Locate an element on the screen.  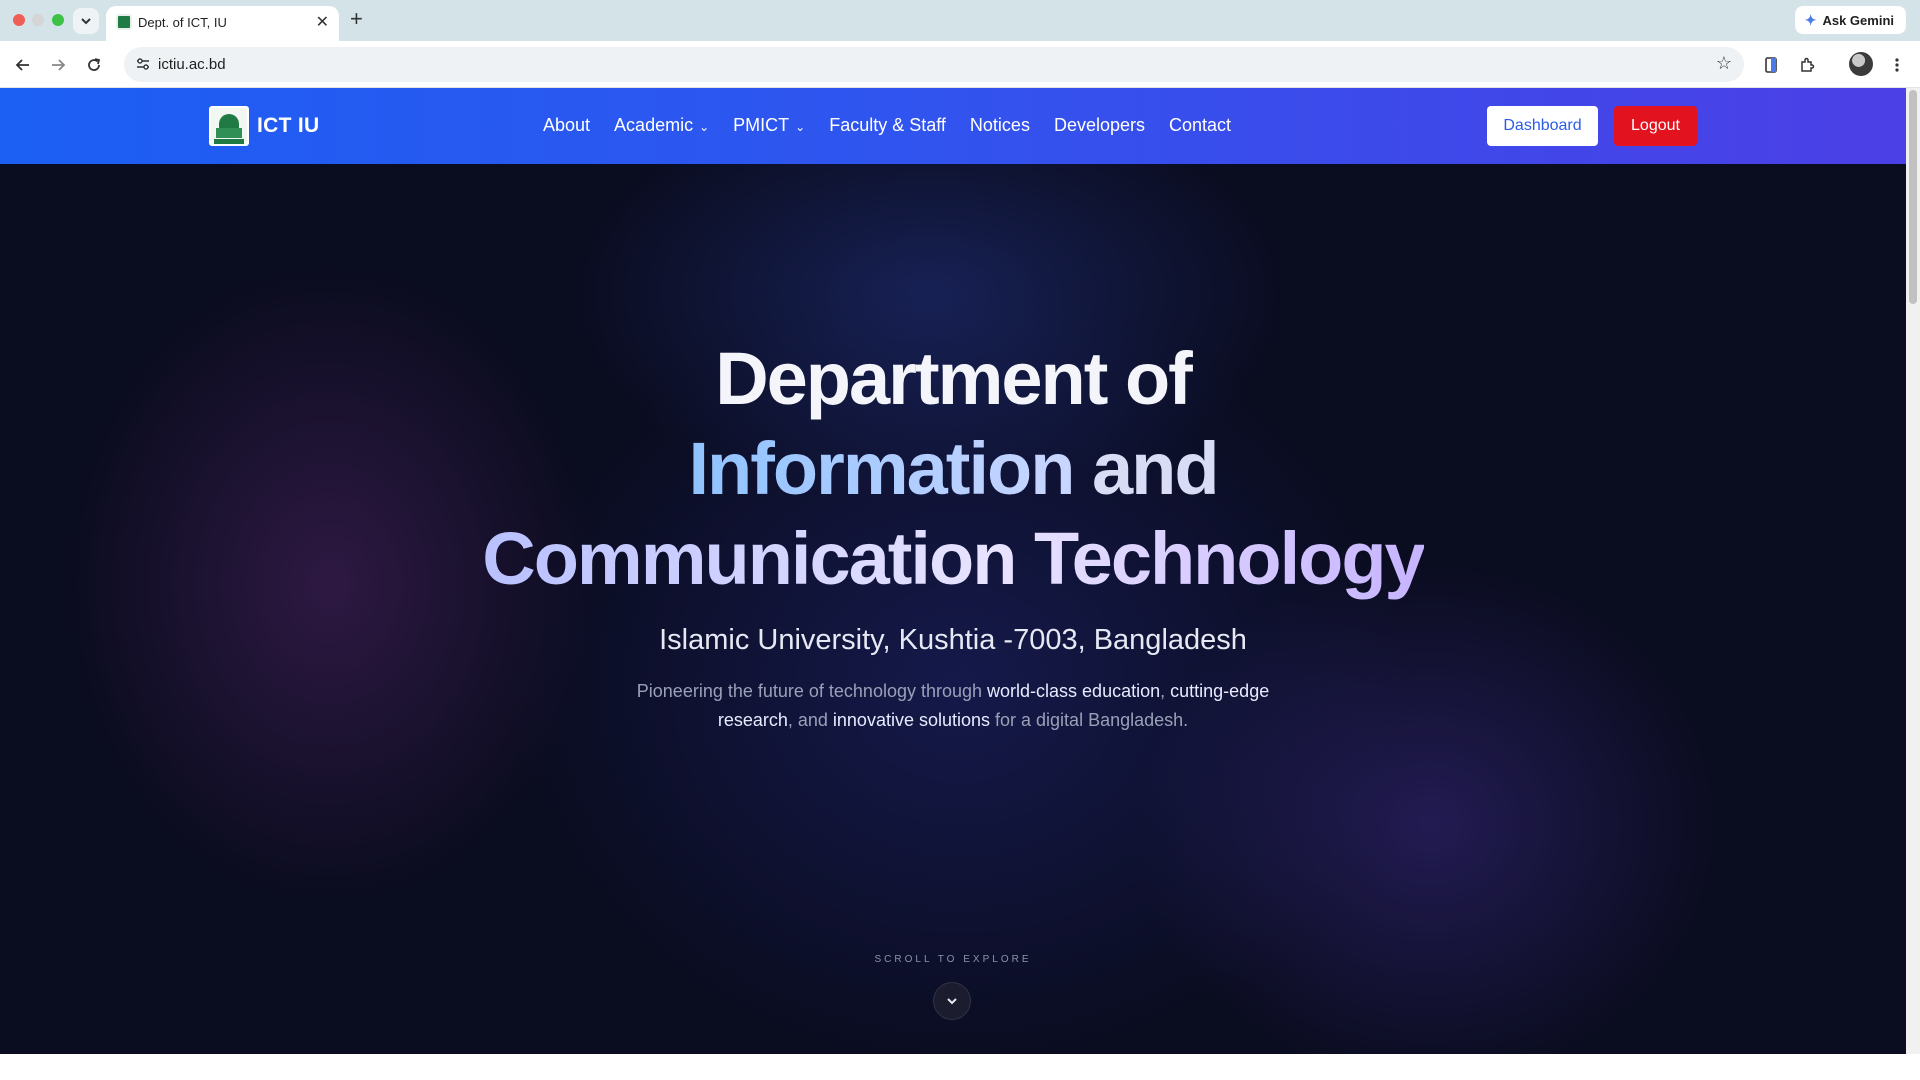
menu-label: Notices is located at coordinates (999, 125).